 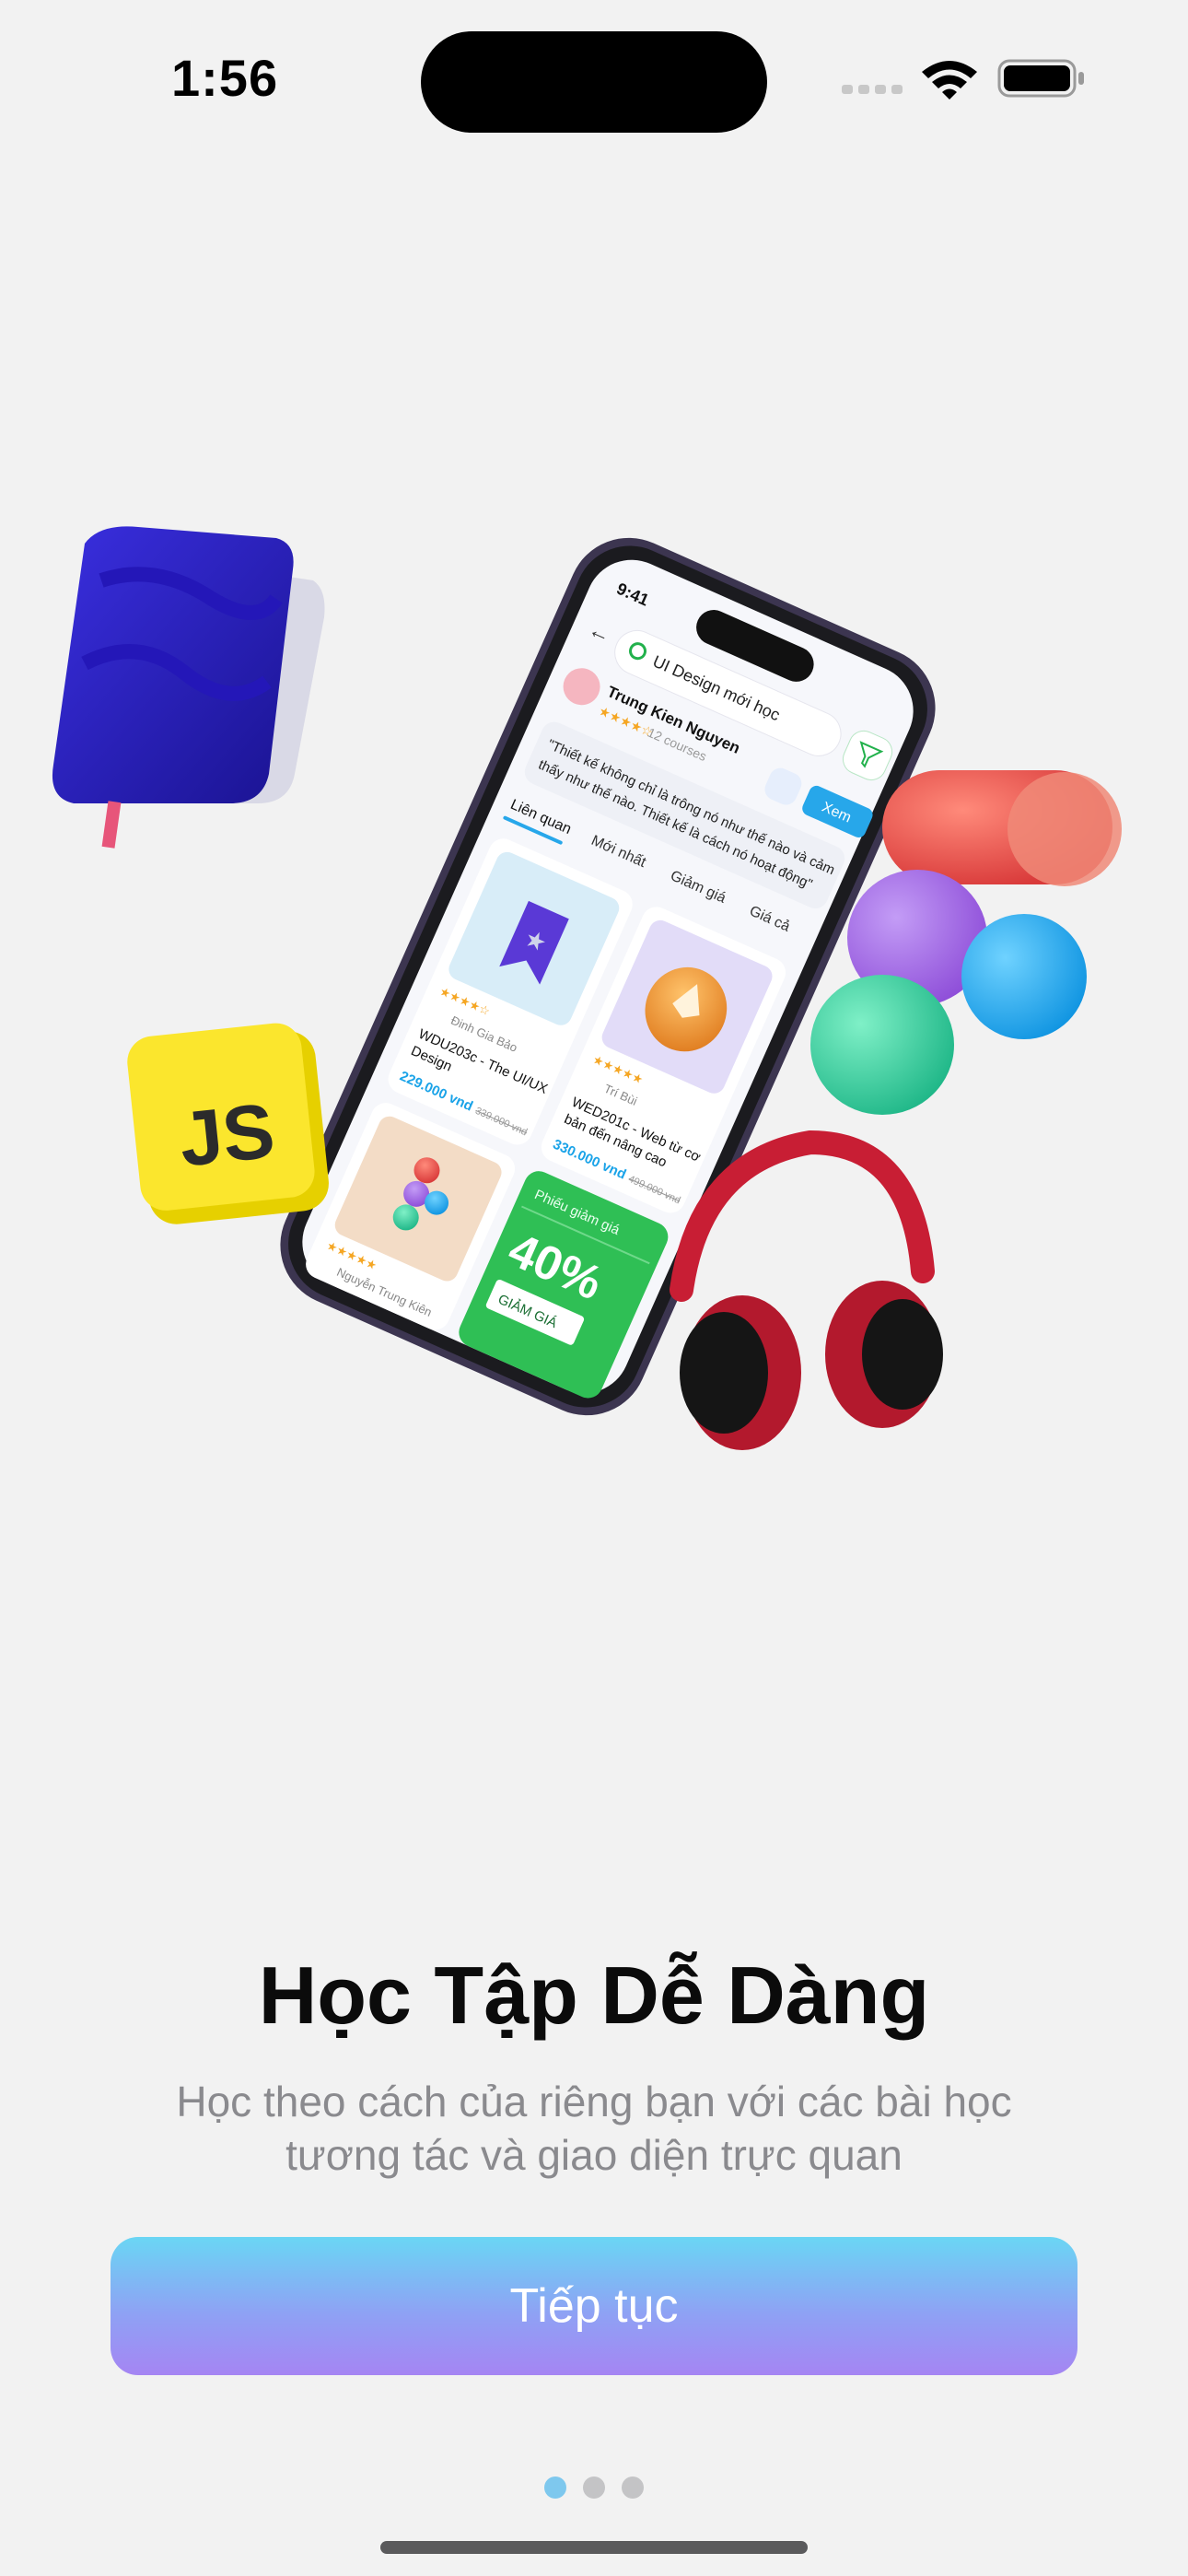 What do you see at coordinates (872, 89) in the screenshot?
I see `cellular-icon` at bounding box center [872, 89].